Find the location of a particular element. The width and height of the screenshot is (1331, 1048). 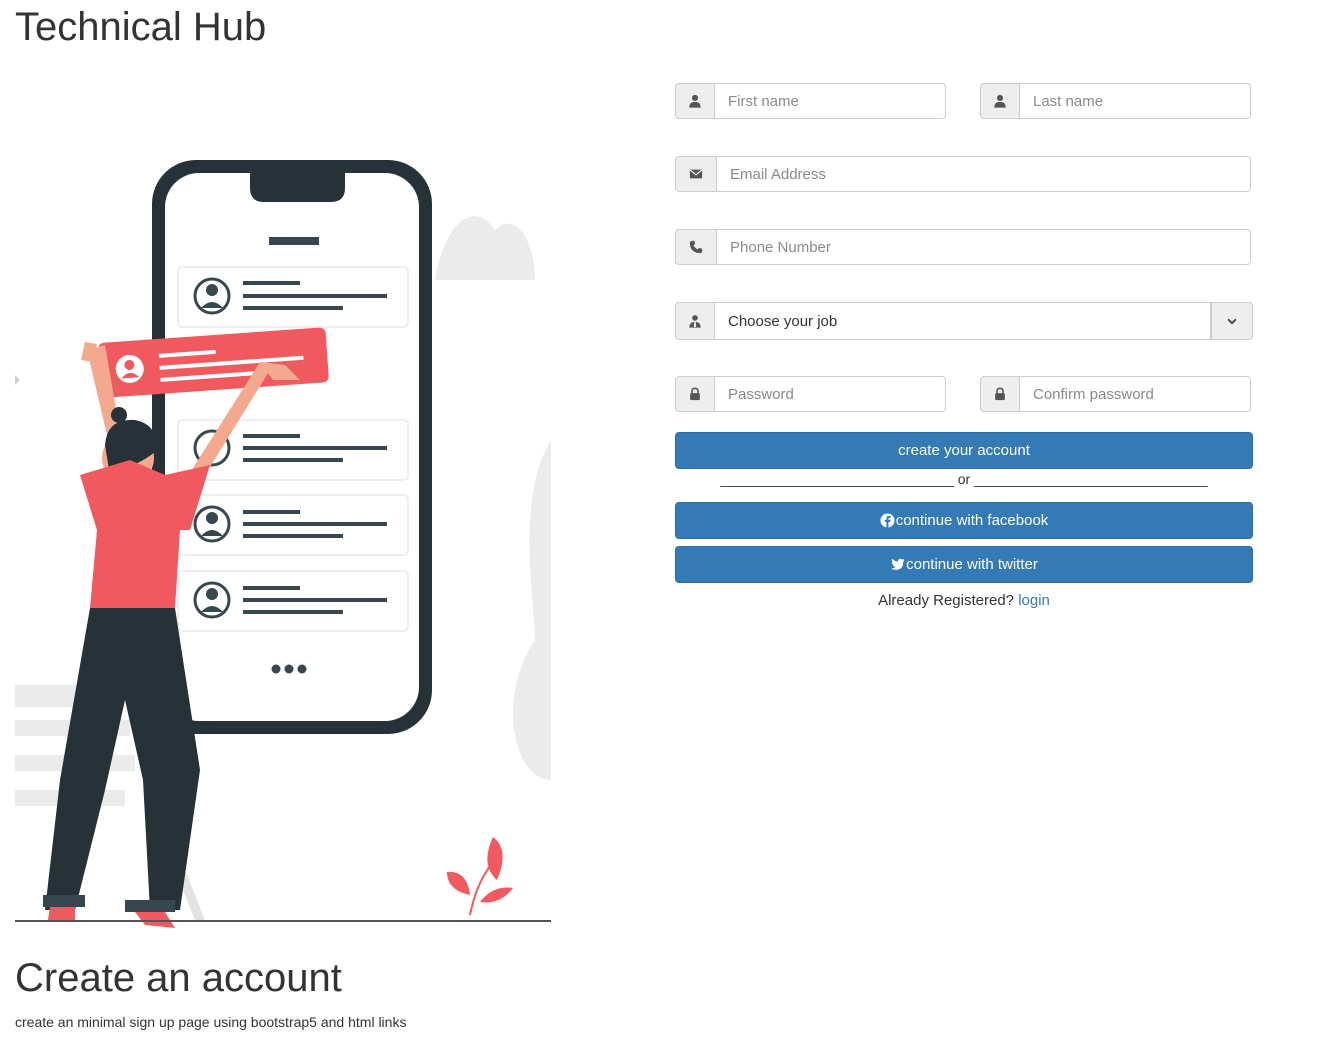

first-name-input is located at coordinates (830, 101).